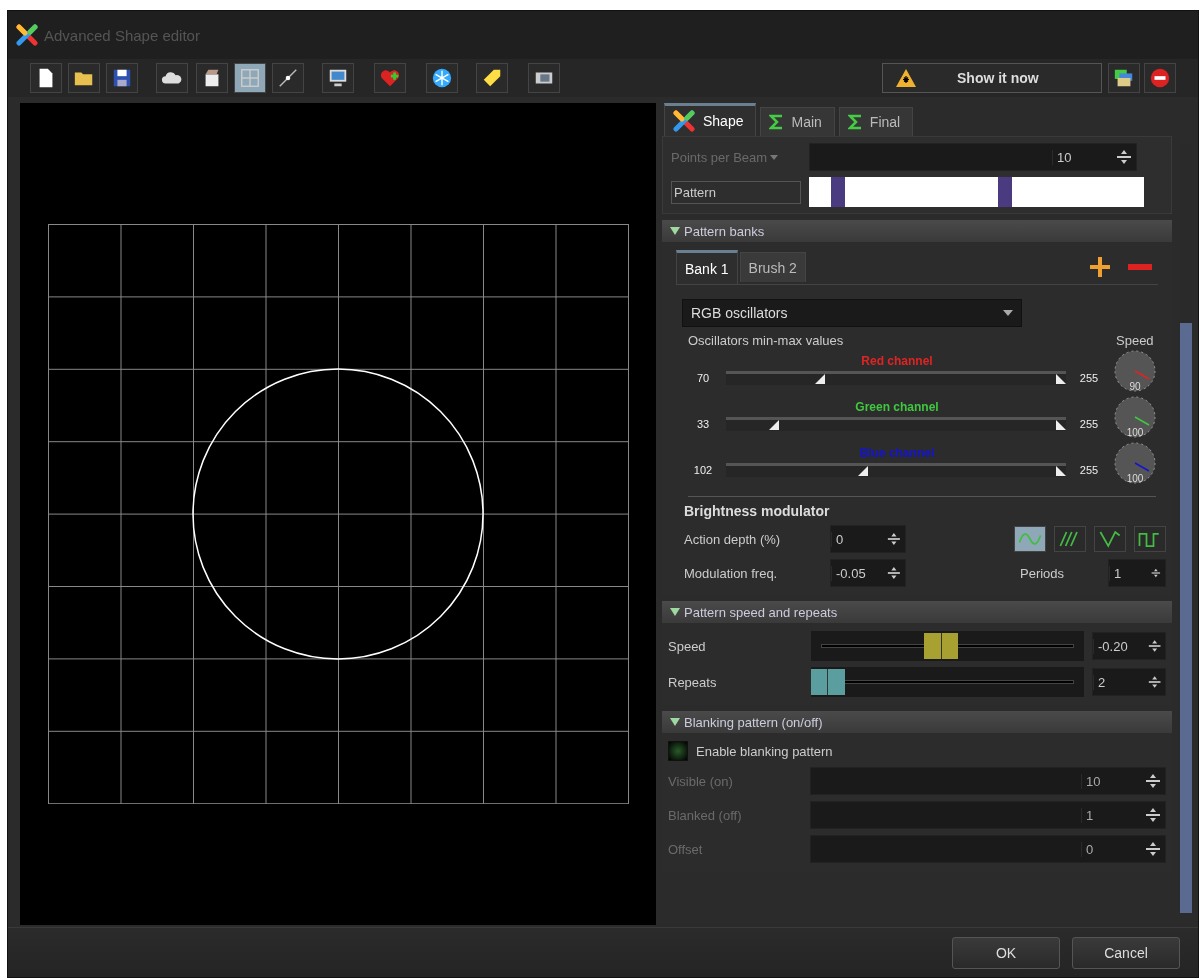  Describe the element at coordinates (686, 849) in the screenshot. I see `field-label: Offset` at that location.